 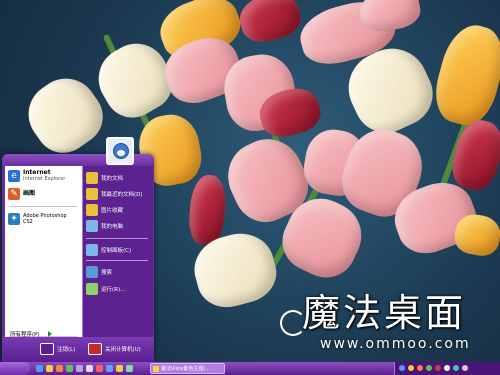 What do you see at coordinates (112, 227) in the screenshot?
I see `place-label: 我的电脑` at bounding box center [112, 227].